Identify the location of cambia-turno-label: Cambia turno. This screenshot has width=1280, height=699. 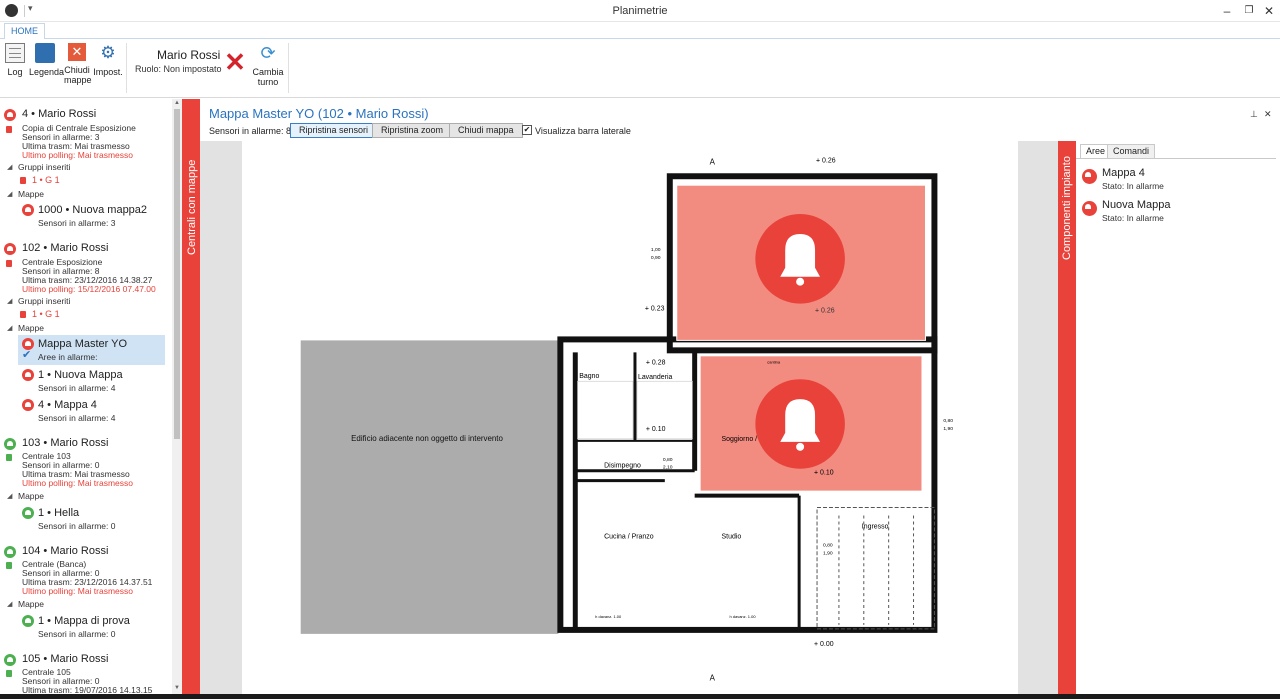
(268, 77).